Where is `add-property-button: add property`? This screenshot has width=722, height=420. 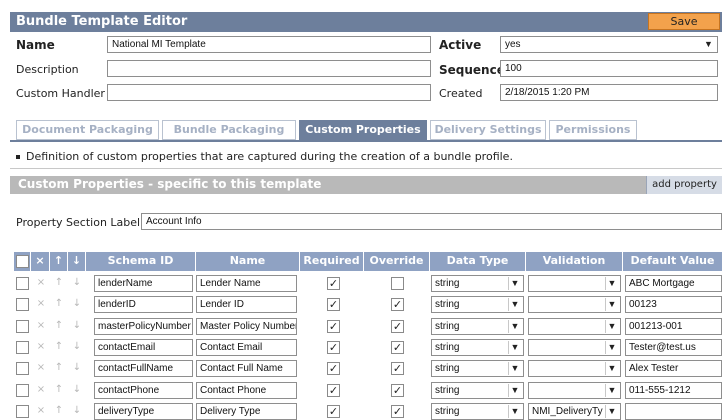 add-property-button: add property is located at coordinates (684, 185).